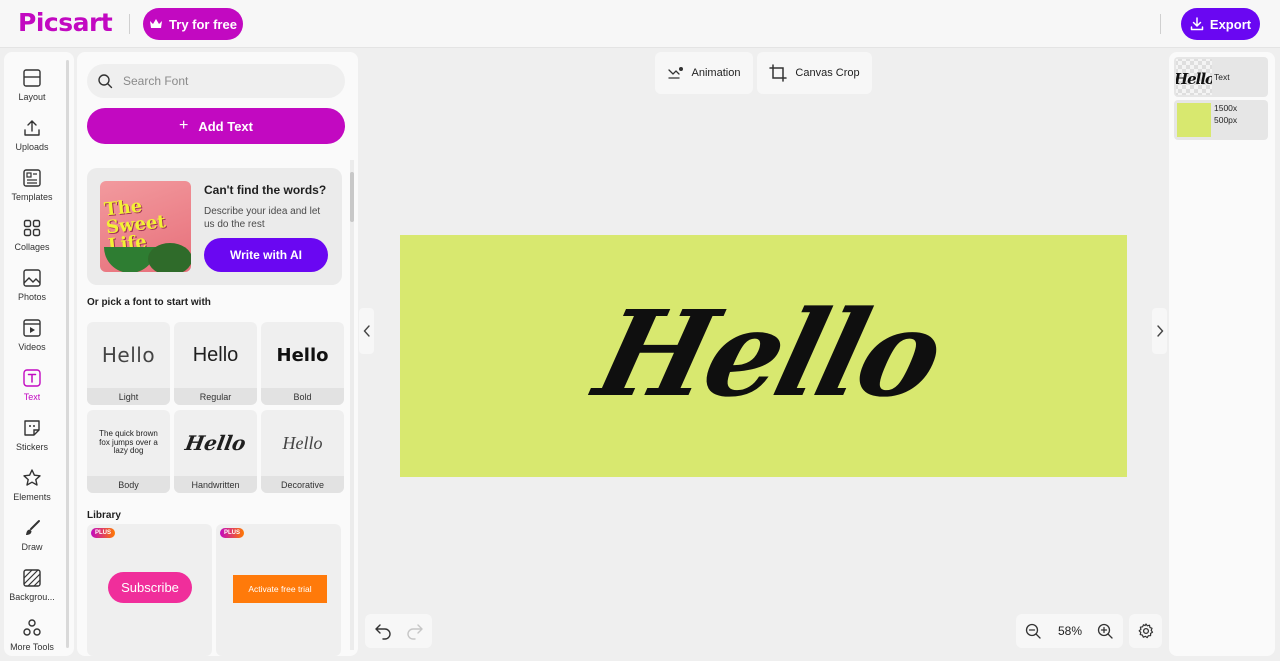 This screenshot has height=661, width=1280. Describe the element at coordinates (32, 437) in the screenshot. I see `rail-item-stickers: Stickers` at that location.